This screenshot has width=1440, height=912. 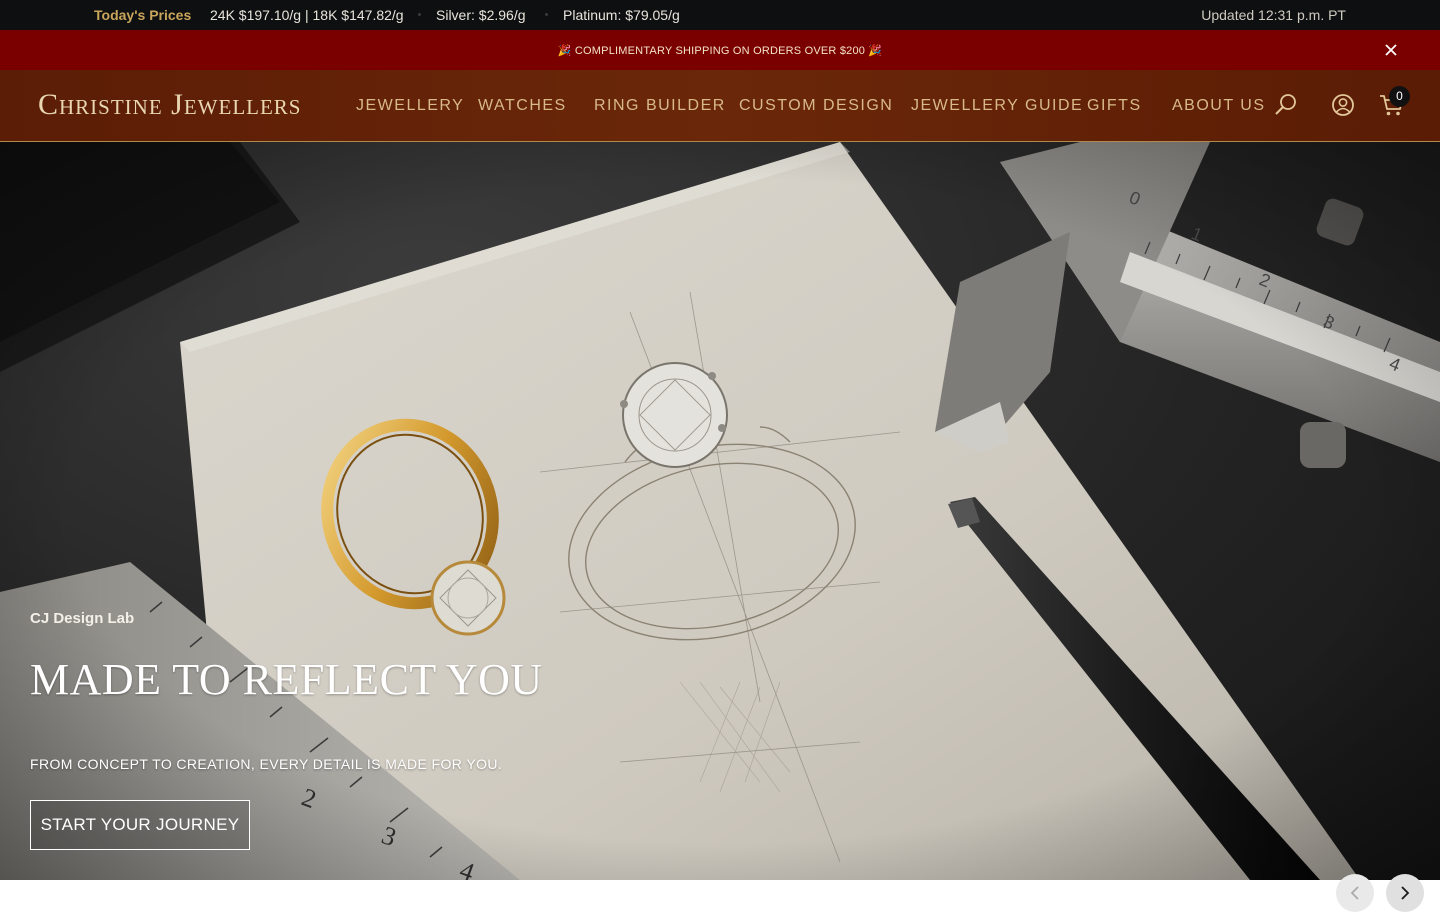 I want to click on nav-ring-builder: RING BUILDER, so click(x=660, y=106).